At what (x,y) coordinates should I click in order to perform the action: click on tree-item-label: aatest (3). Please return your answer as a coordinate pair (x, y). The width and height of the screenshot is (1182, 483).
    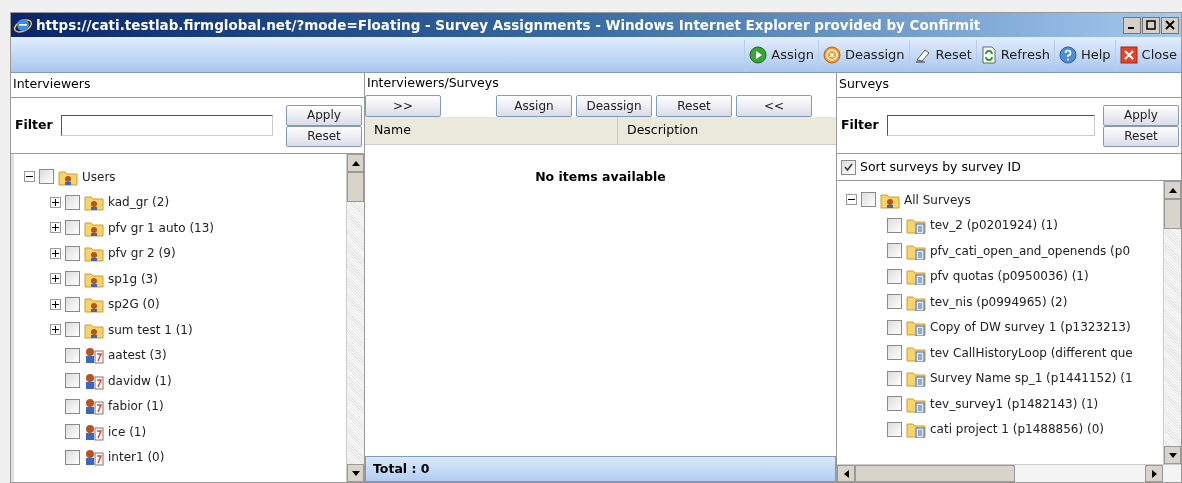
    Looking at the image, I should click on (137, 355).